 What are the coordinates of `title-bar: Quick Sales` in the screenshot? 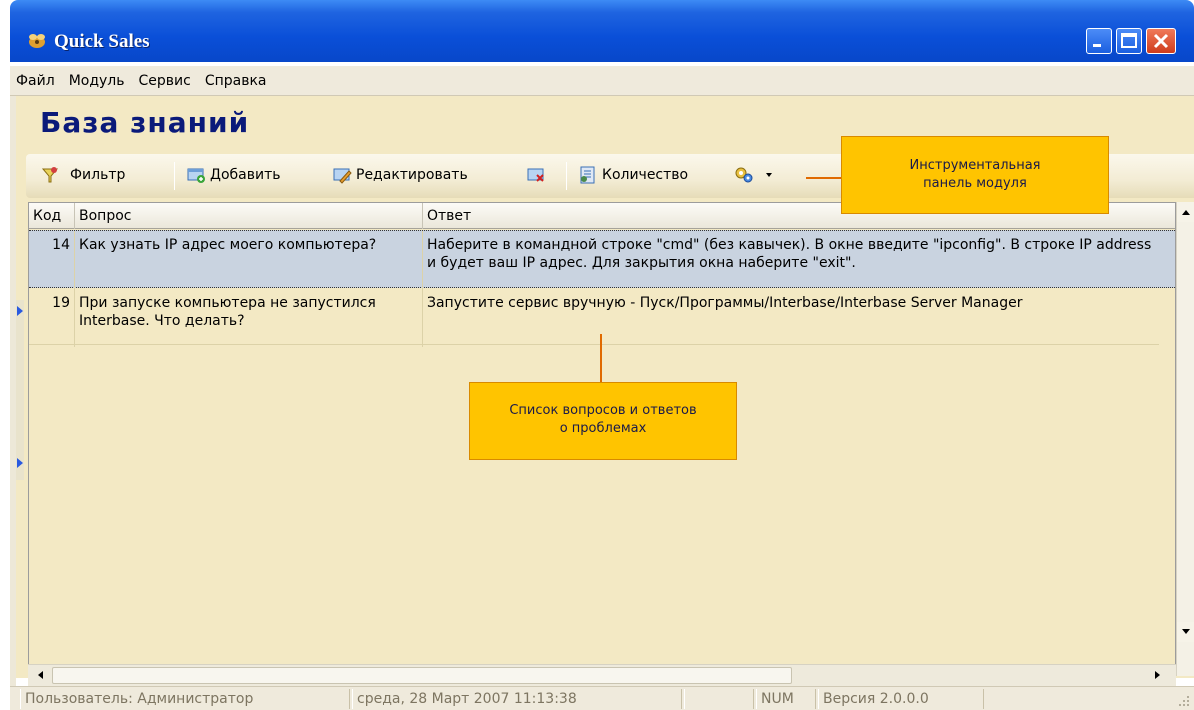 It's located at (602, 33).